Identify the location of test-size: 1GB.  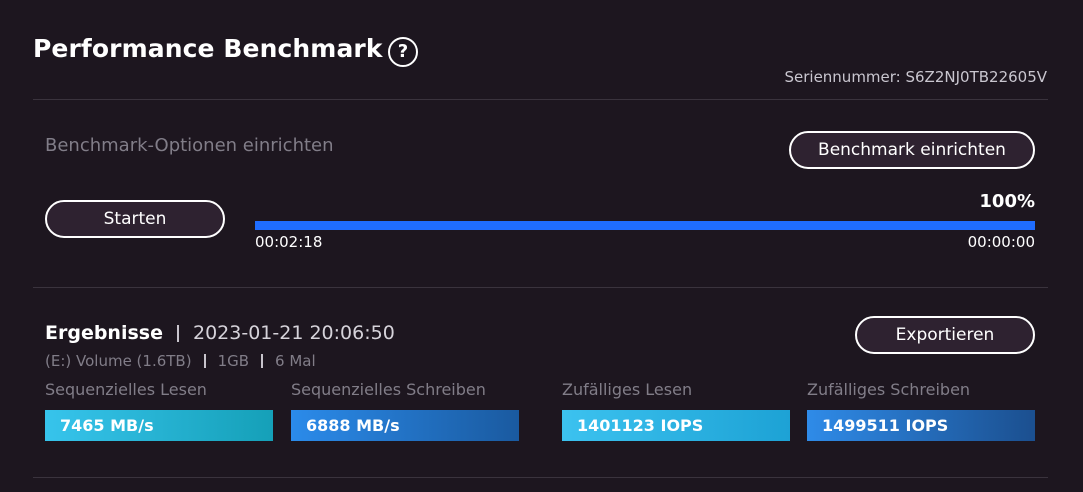
(233, 361).